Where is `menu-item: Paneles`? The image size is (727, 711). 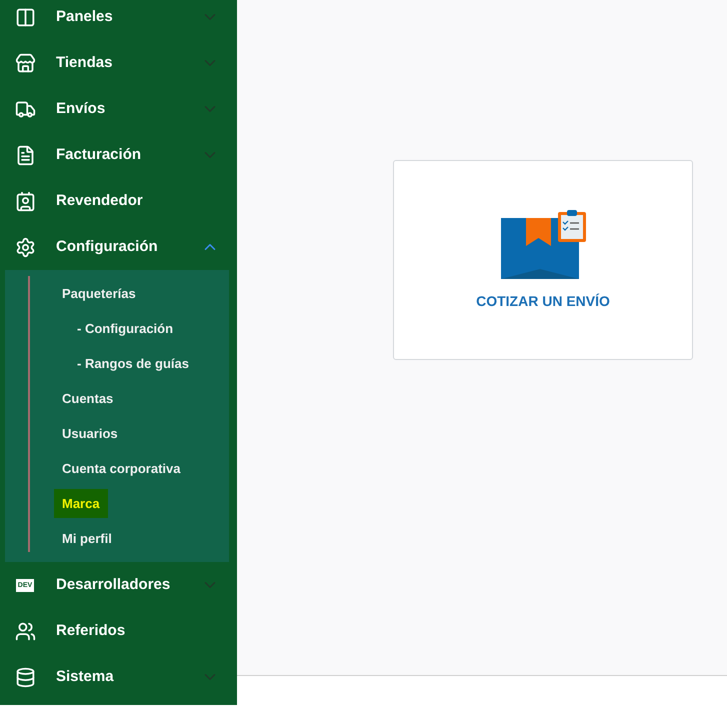
menu-item: Paneles is located at coordinates (128, 17).